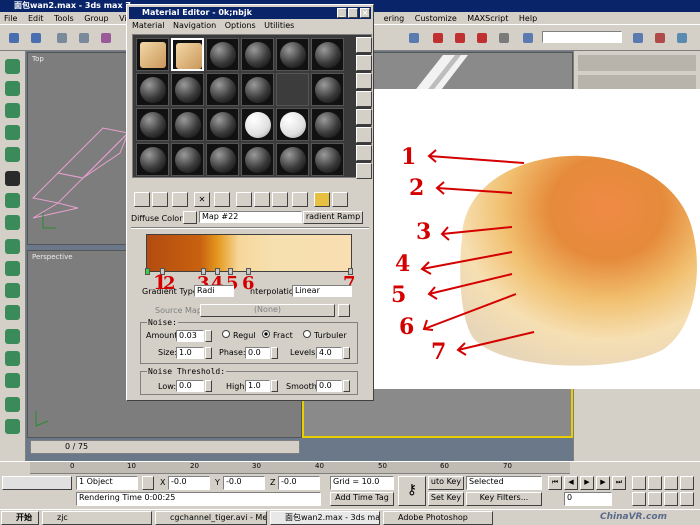 Image resolution: width=700 pixels, height=525 pixels. What do you see at coordinates (148, 483) in the screenshot?
I see `lock-icon` at bounding box center [148, 483].